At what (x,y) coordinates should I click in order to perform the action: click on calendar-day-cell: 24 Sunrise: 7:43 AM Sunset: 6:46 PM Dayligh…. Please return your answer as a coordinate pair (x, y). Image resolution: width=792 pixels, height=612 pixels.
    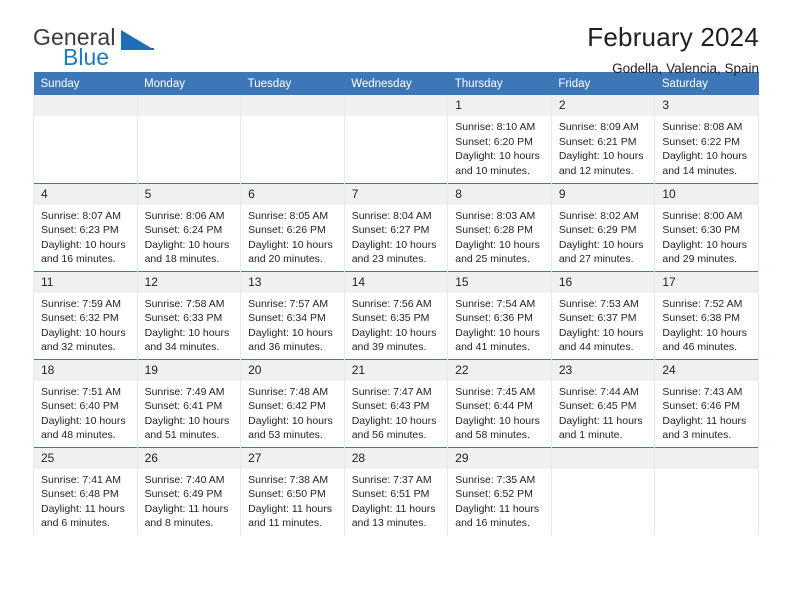
    Looking at the image, I should click on (706, 402).